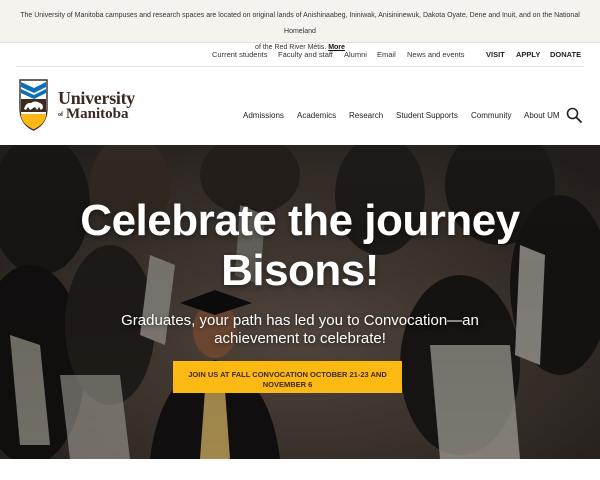  Describe the element at coordinates (427, 115) in the screenshot. I see `nav-student-supports: Student Supports` at that location.